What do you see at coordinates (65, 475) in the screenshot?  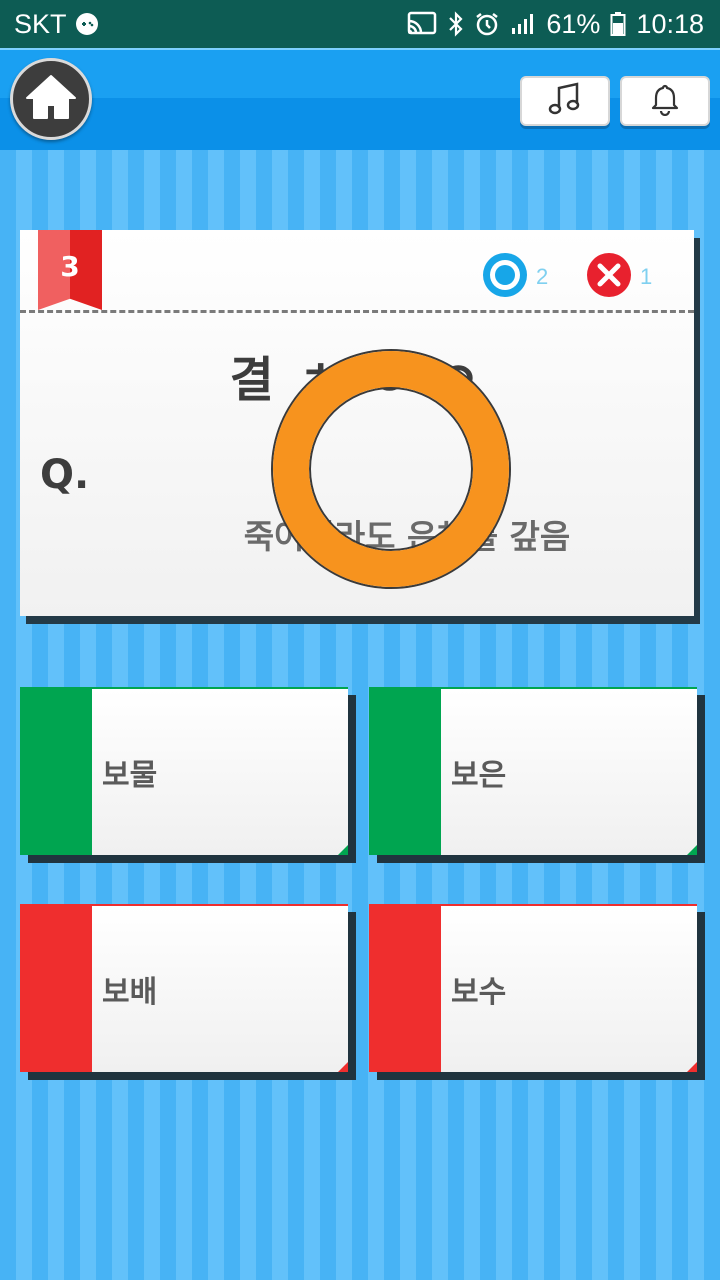 I see `question-label: Q.` at bounding box center [65, 475].